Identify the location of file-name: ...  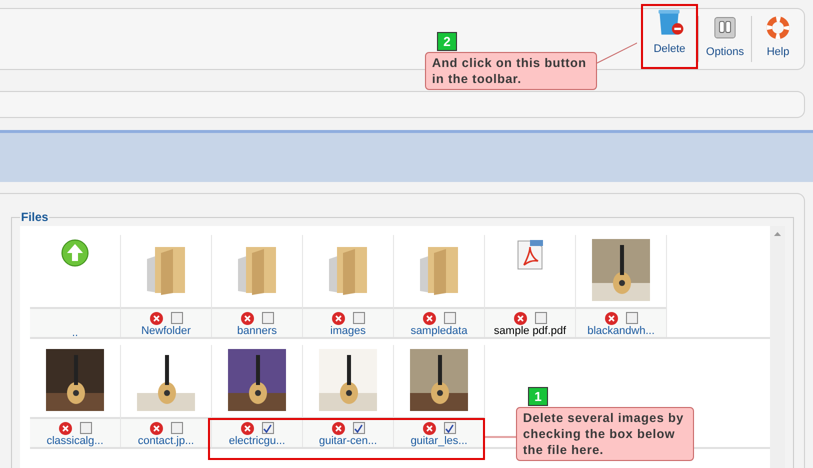
(75, 333).